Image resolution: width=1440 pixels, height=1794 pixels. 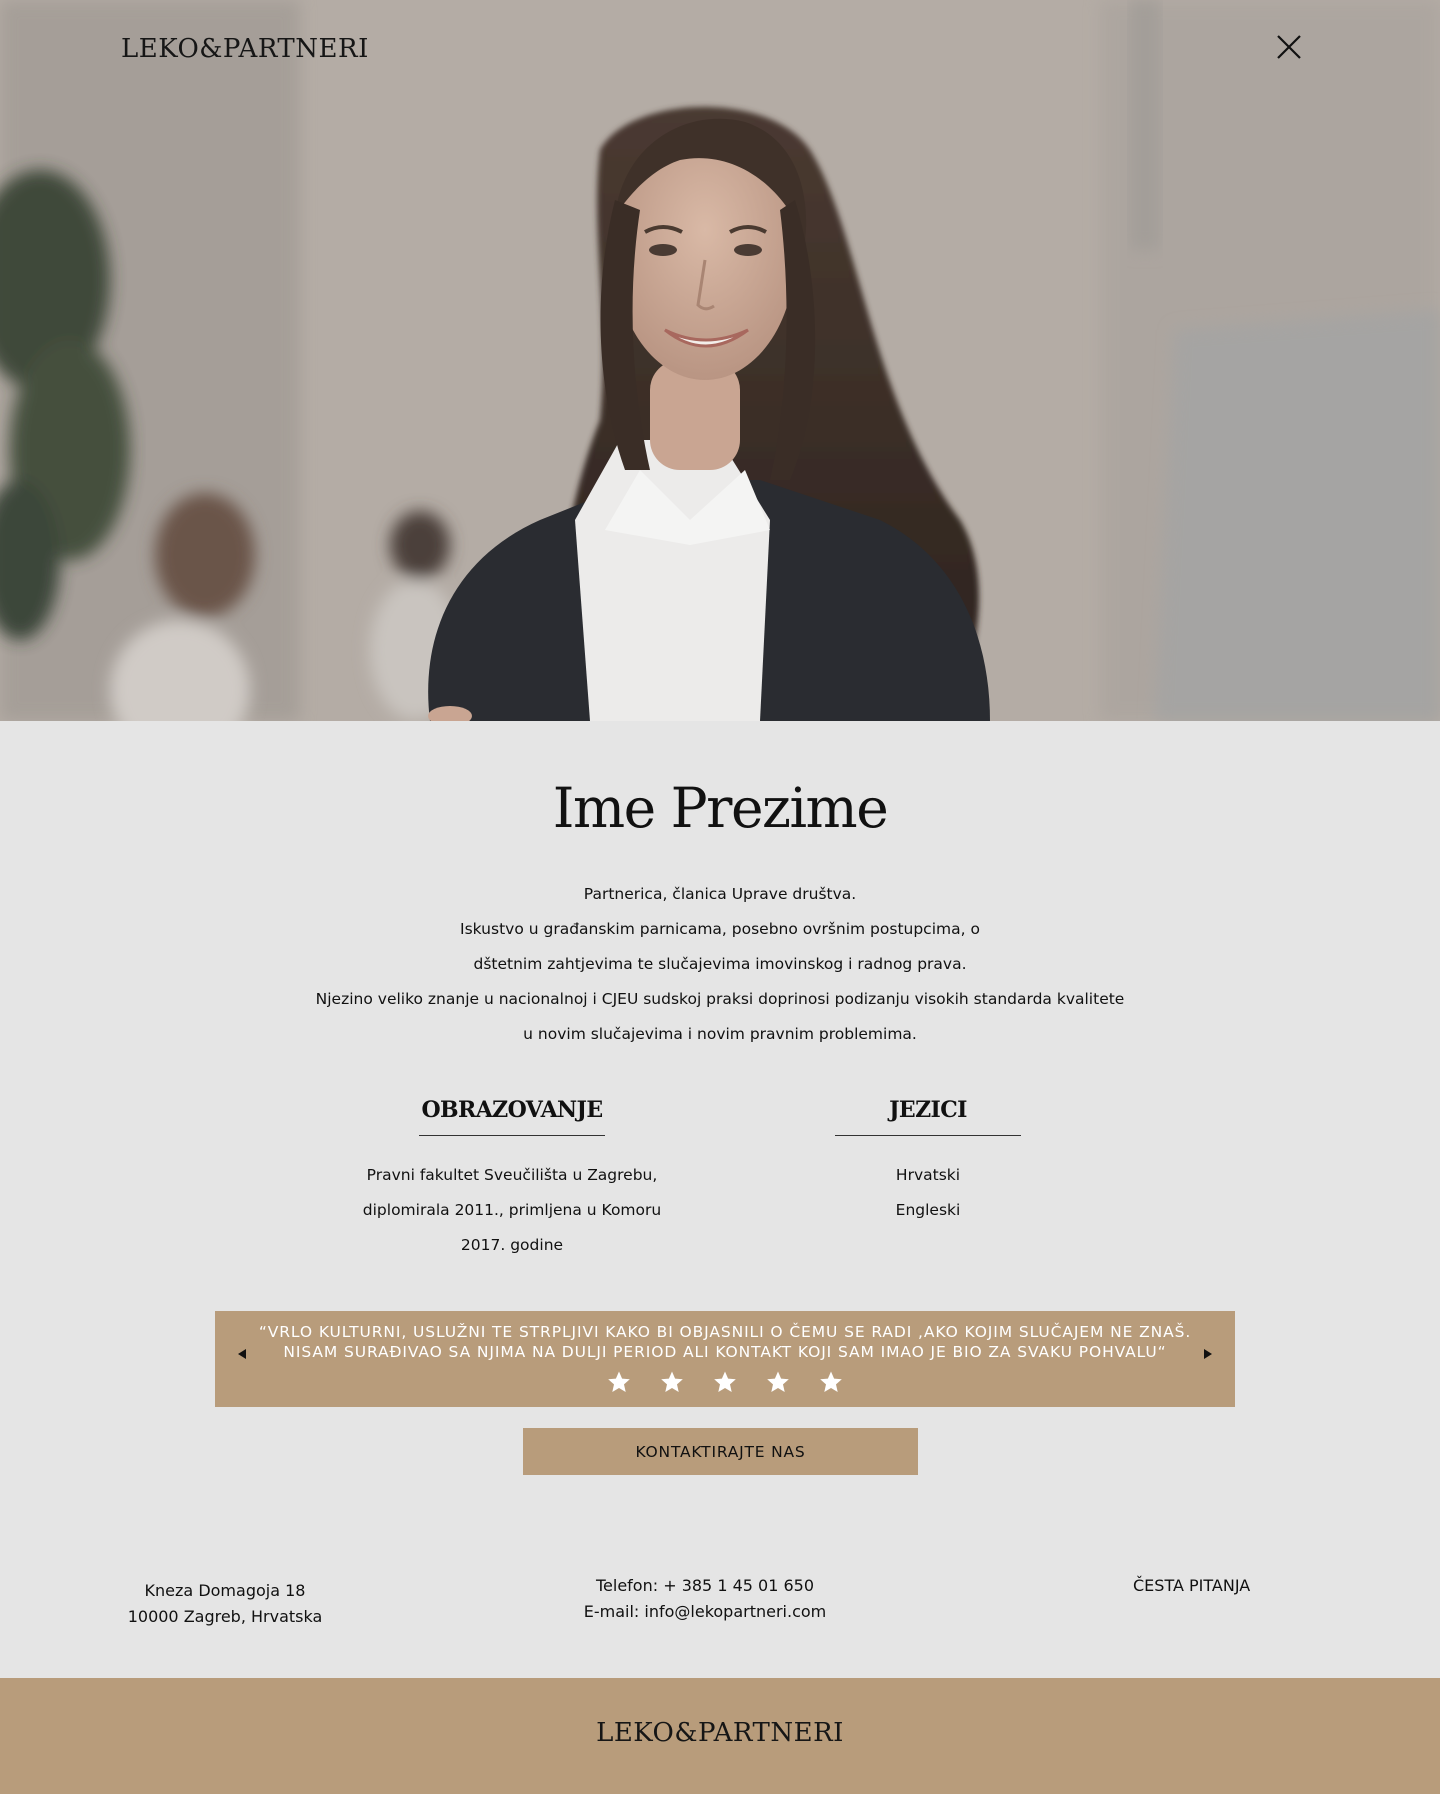 What do you see at coordinates (245, 49) in the screenshot?
I see `brand-logo: LEKO&PARTNERI` at bounding box center [245, 49].